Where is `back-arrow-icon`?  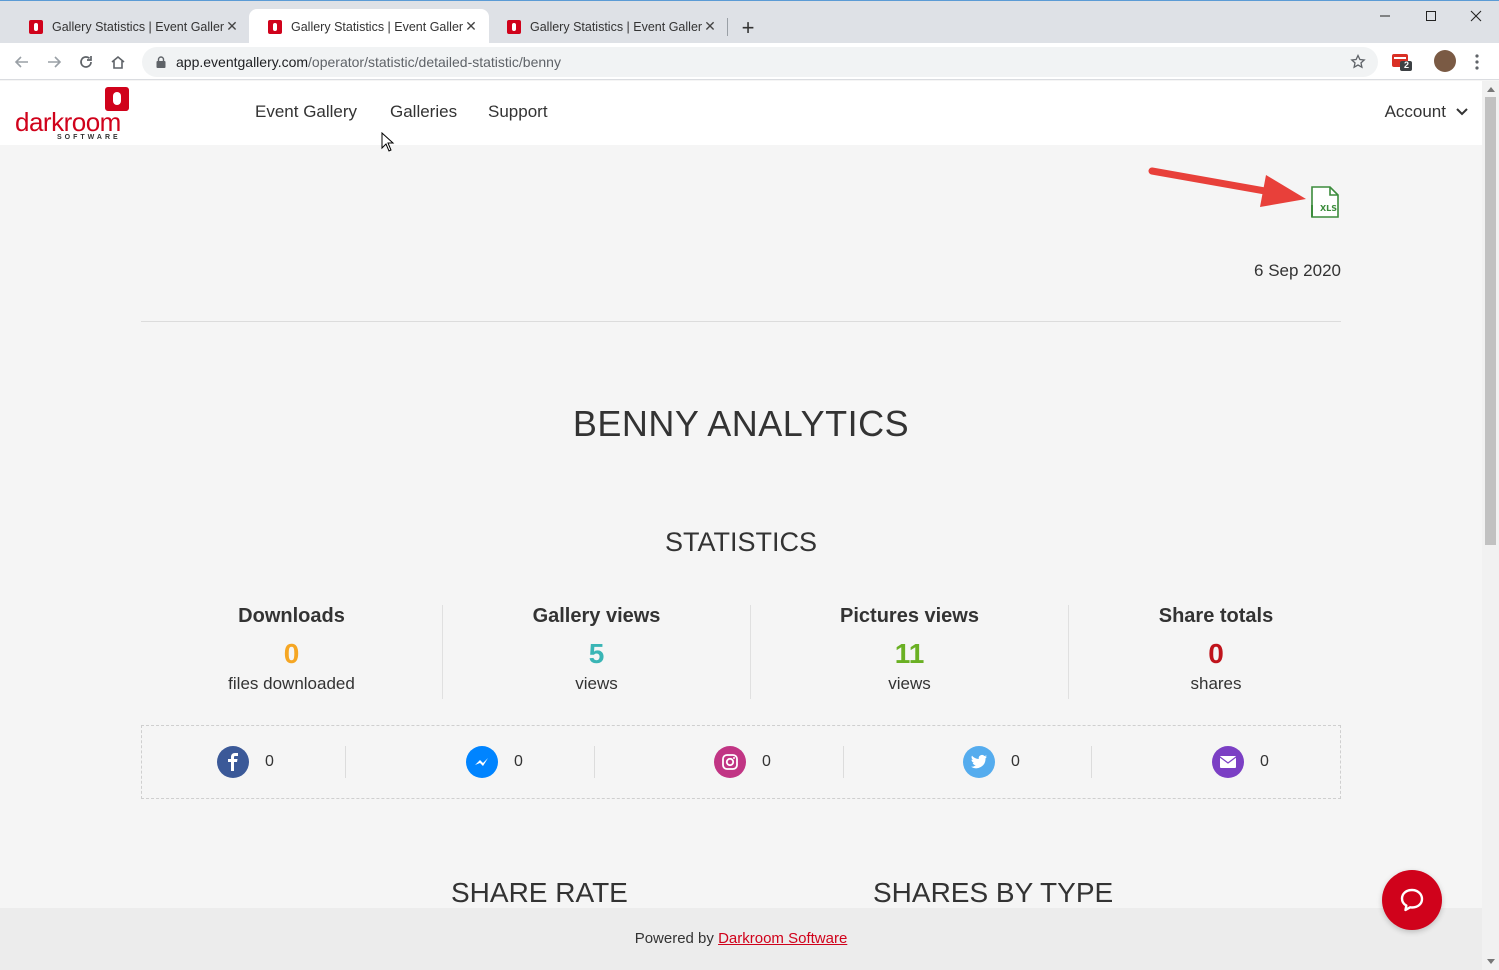 back-arrow-icon is located at coordinates (22, 62).